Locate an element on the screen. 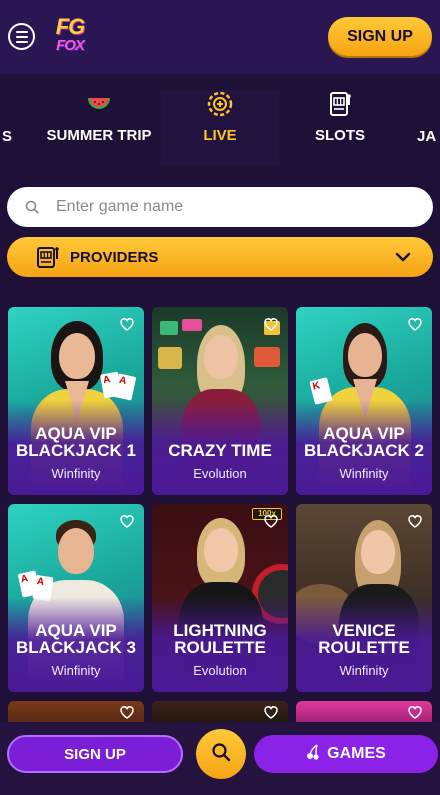 The width and height of the screenshot is (440, 795). game-card: VENICE ROULETTE Winfinity is located at coordinates (364, 598).